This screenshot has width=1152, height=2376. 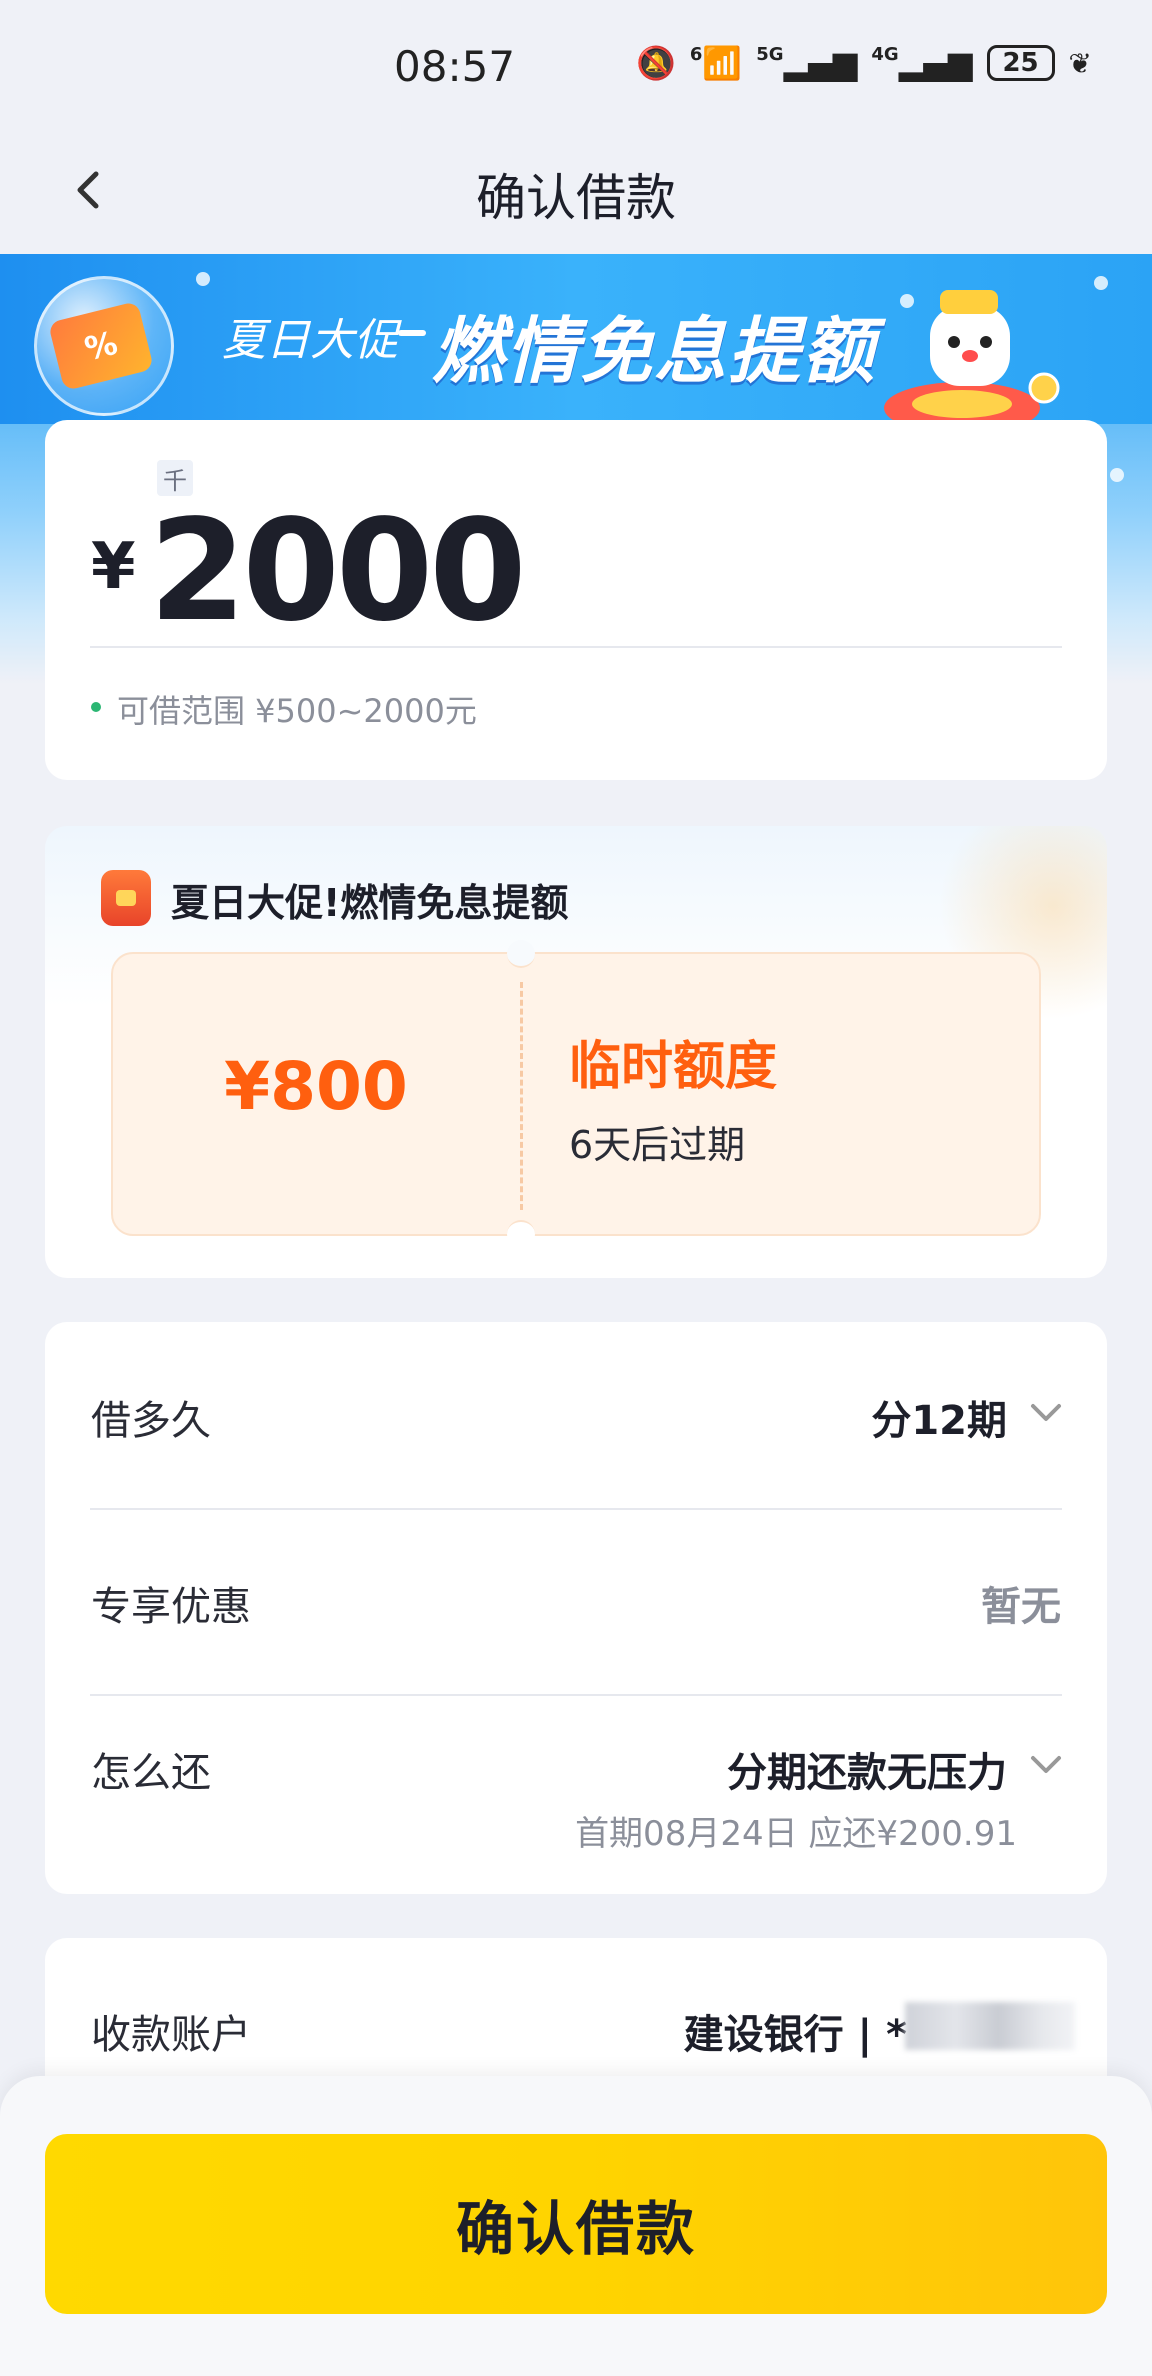 I want to click on confirm-loan-button: 确认借款, so click(x=576, y=2224).